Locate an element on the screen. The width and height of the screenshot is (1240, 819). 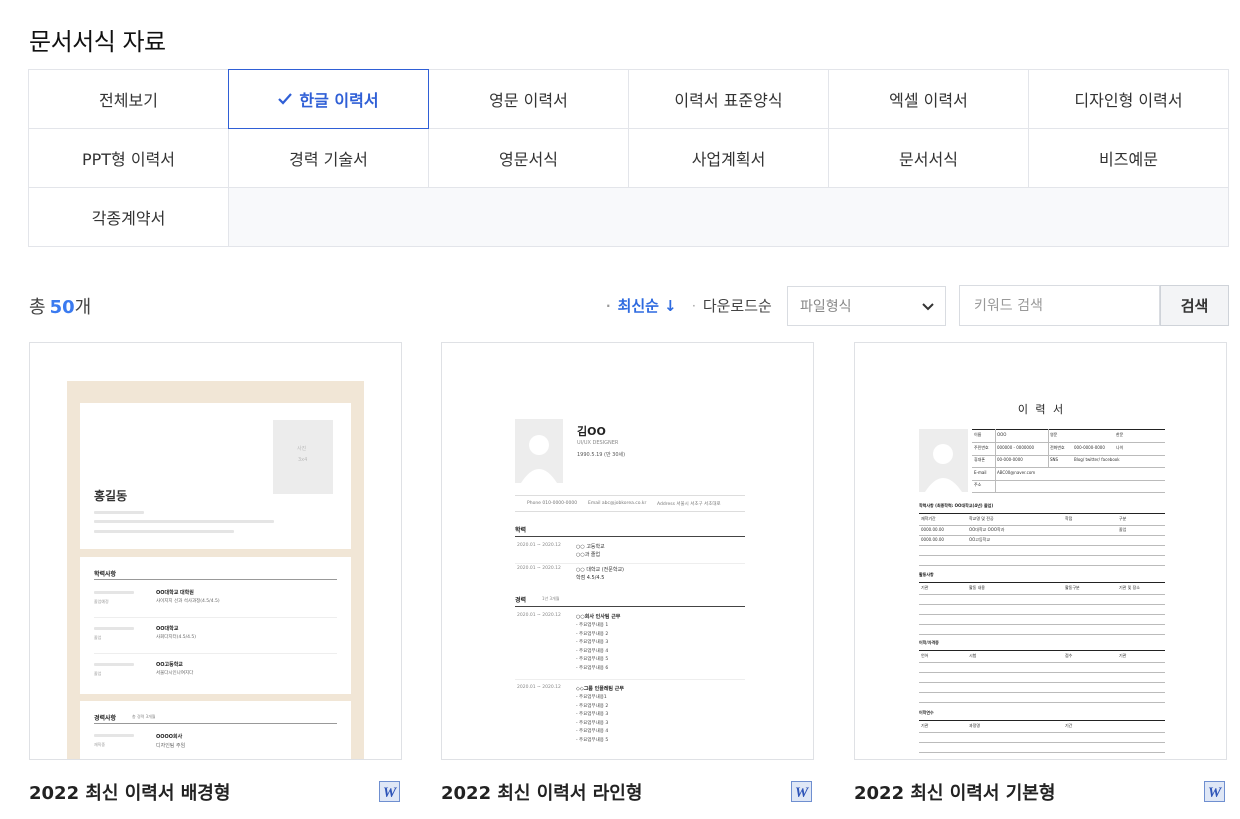
preview-text: 주소 is located at coordinates (978, 484).